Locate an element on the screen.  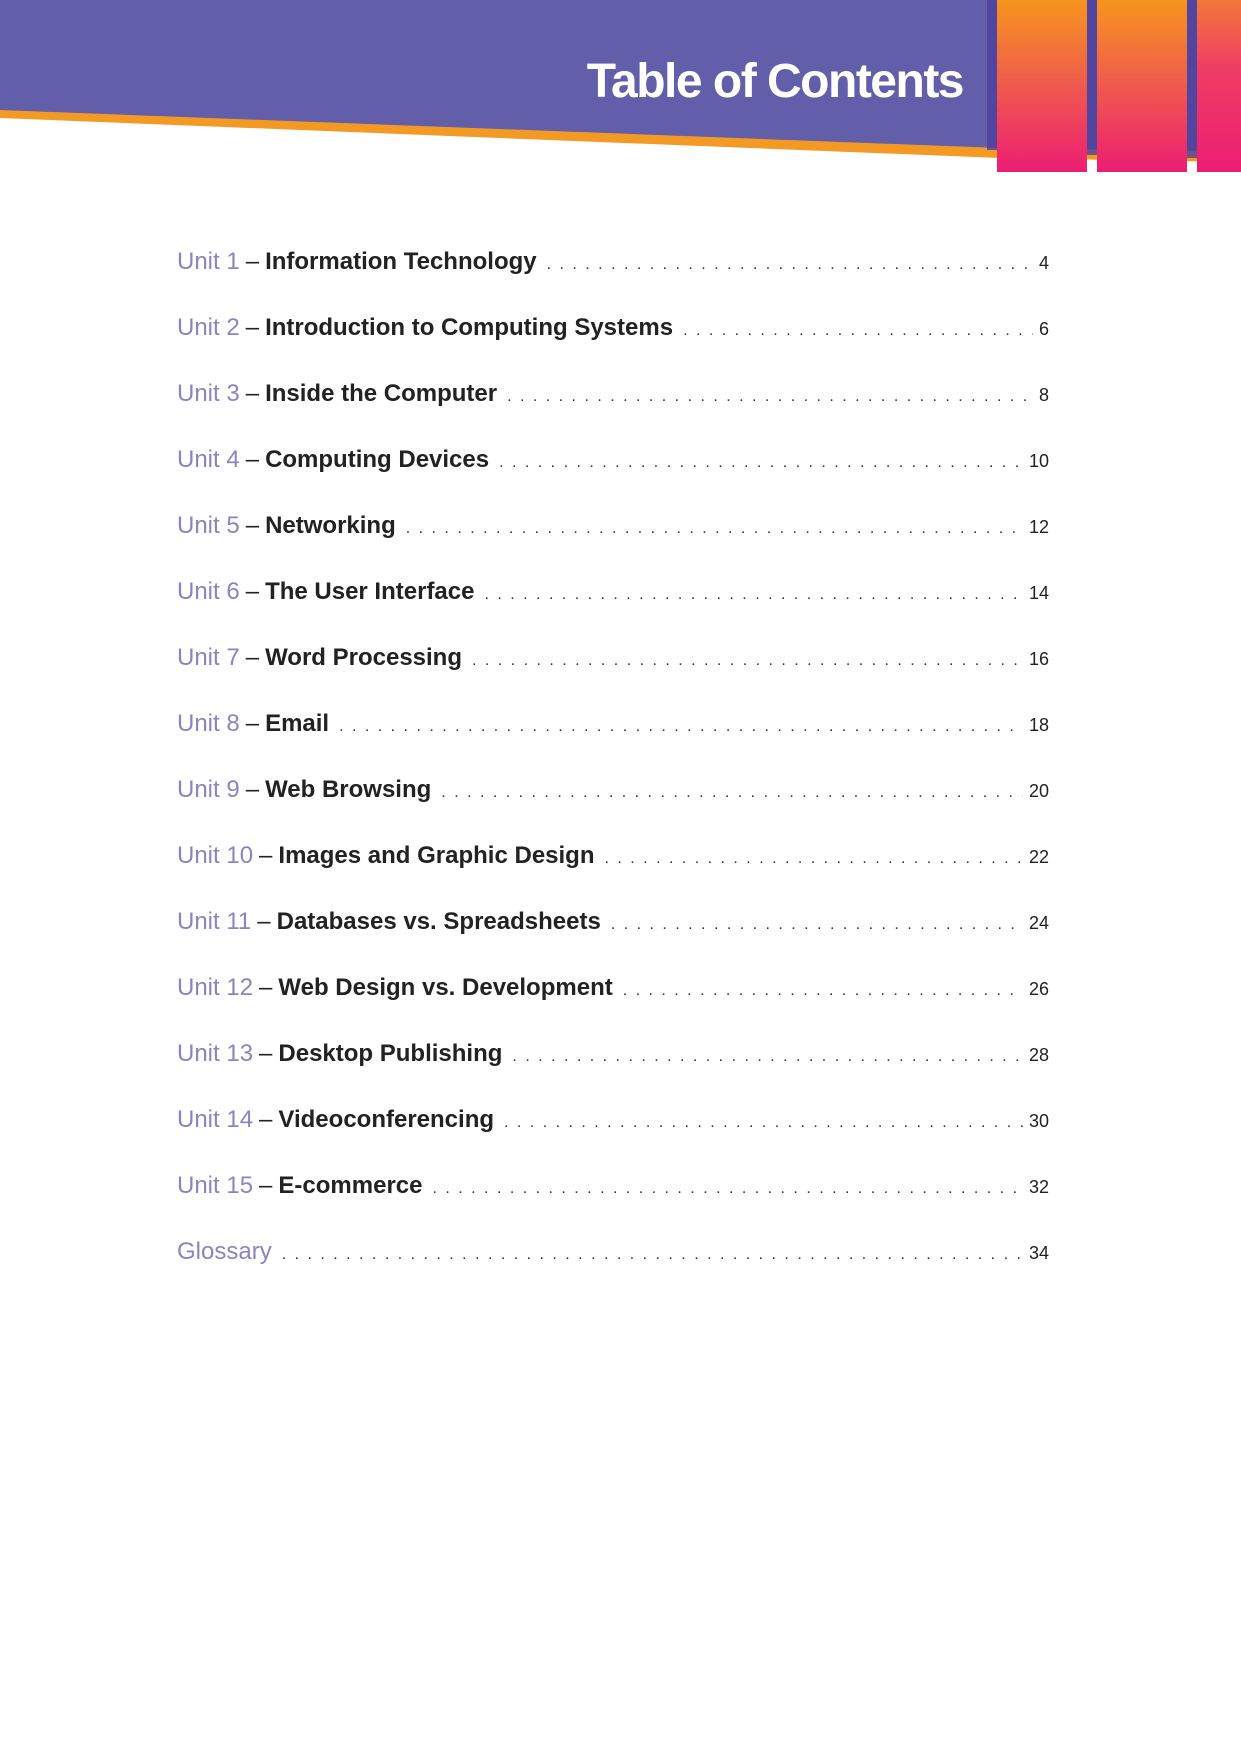
toc-entry-label: Unit 4 is located at coordinates (208, 459).